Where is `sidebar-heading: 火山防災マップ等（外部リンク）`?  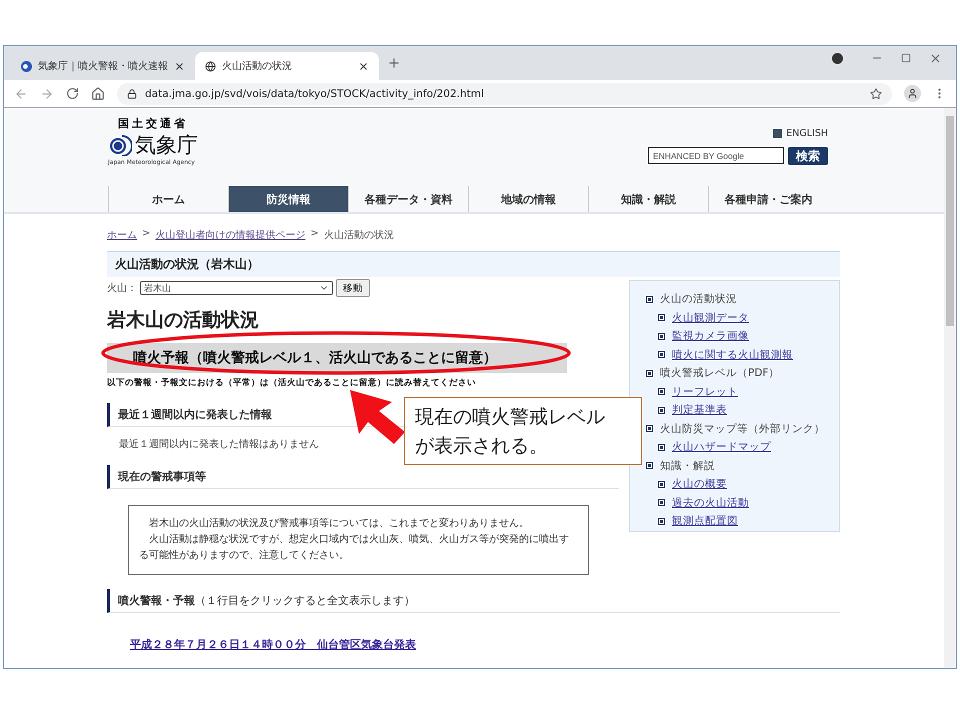 sidebar-heading: 火山防災マップ等（外部リンク） is located at coordinates (742, 429).